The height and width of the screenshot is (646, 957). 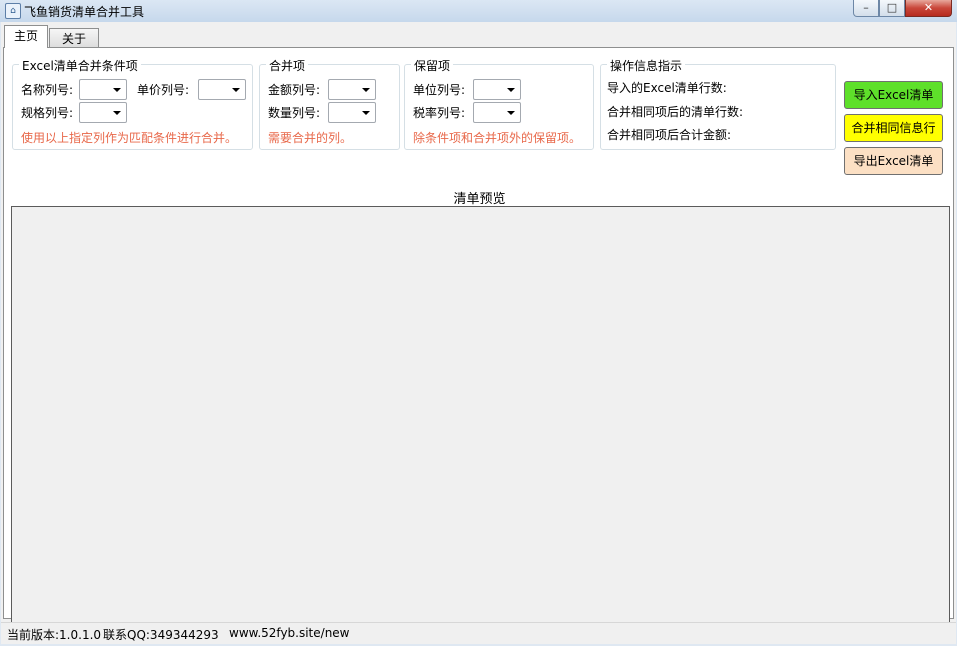 What do you see at coordinates (675, 112) in the screenshot?
I see `merged-rows-label: 合并相同项后的清单行数:` at bounding box center [675, 112].